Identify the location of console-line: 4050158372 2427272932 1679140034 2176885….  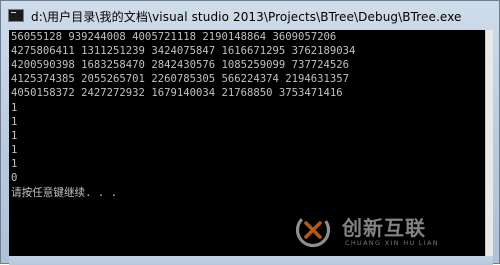
(177, 93).